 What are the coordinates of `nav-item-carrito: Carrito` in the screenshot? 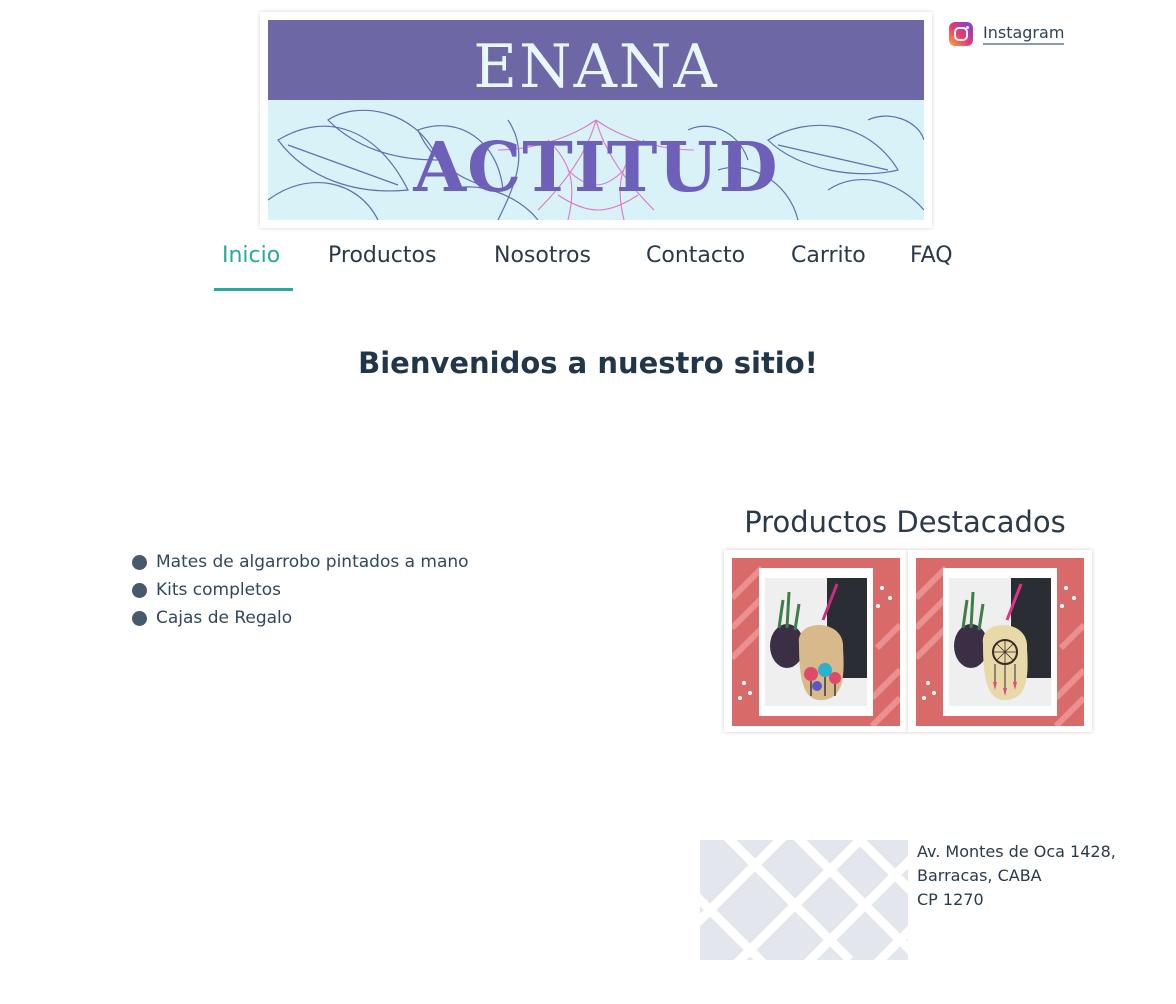 It's located at (828, 255).